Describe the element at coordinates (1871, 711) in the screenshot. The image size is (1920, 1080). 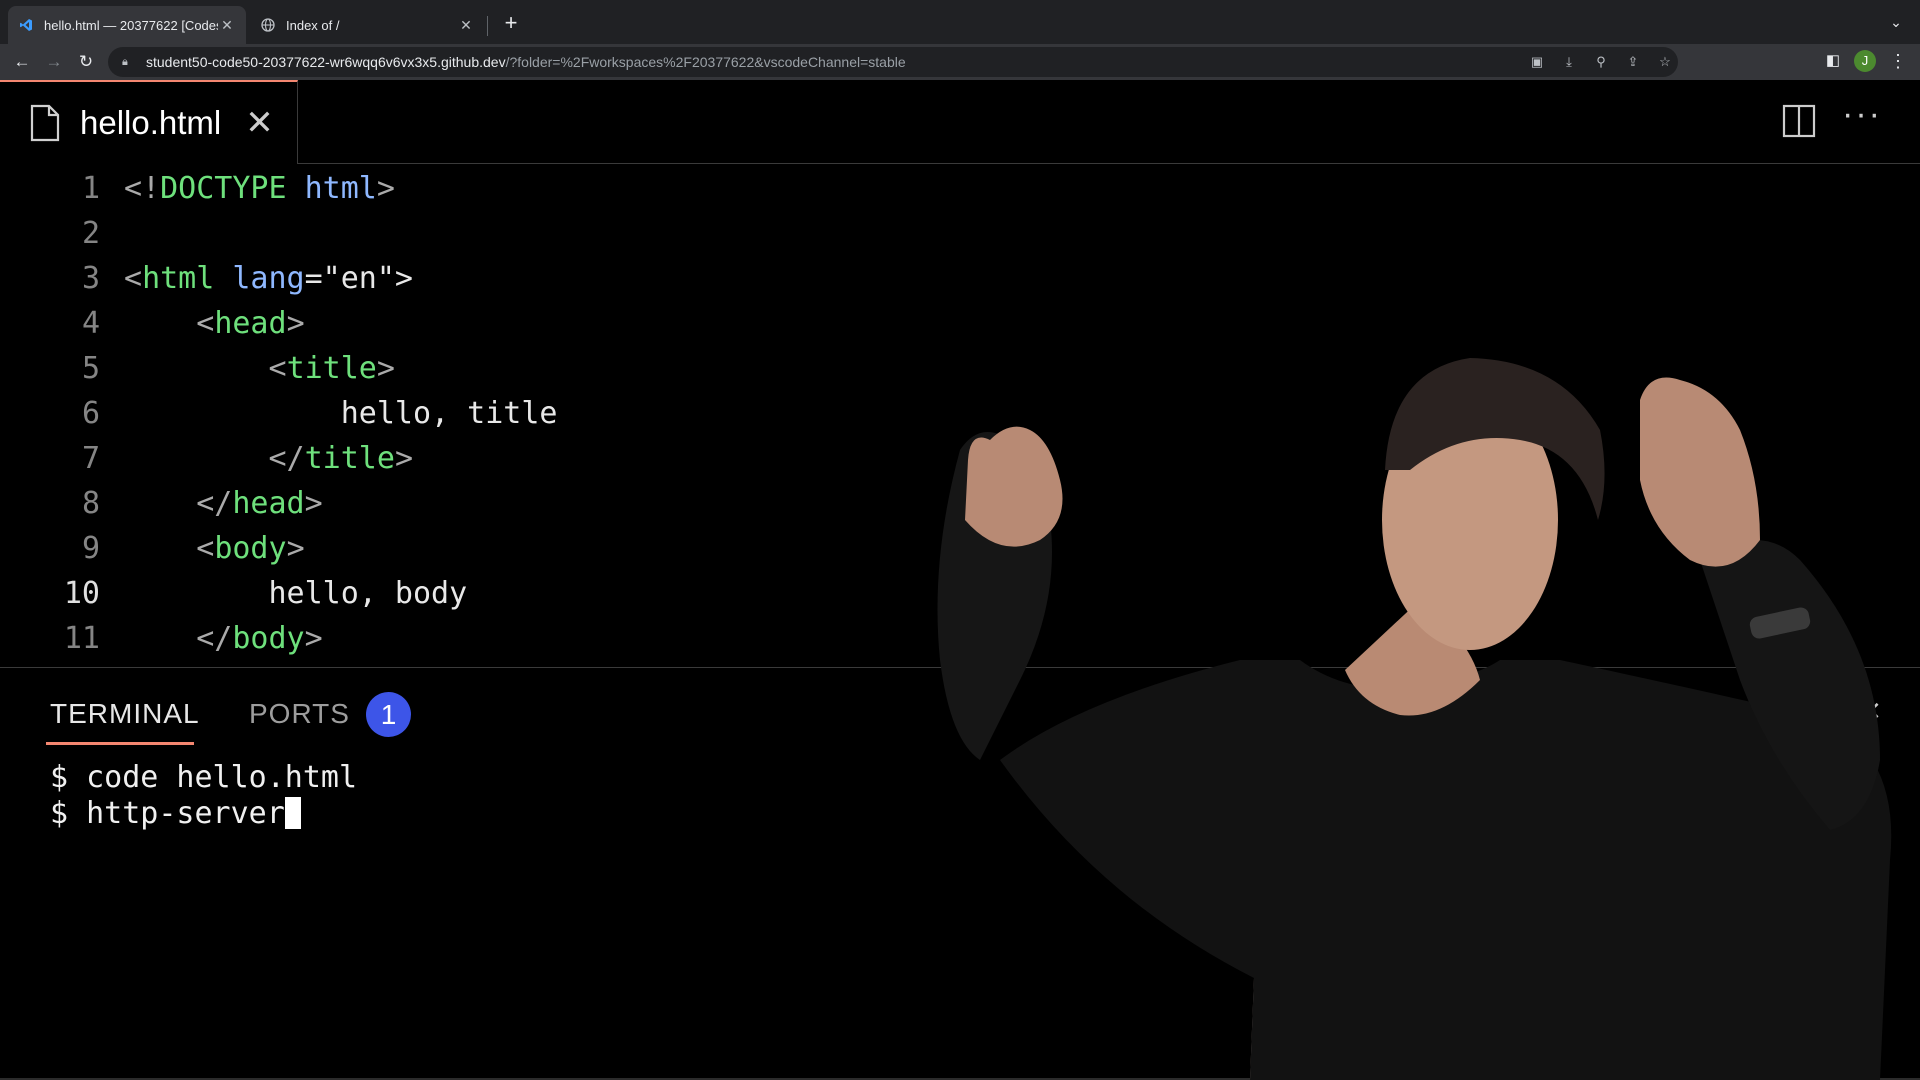
I see `close-panel-icon: ✕` at that location.